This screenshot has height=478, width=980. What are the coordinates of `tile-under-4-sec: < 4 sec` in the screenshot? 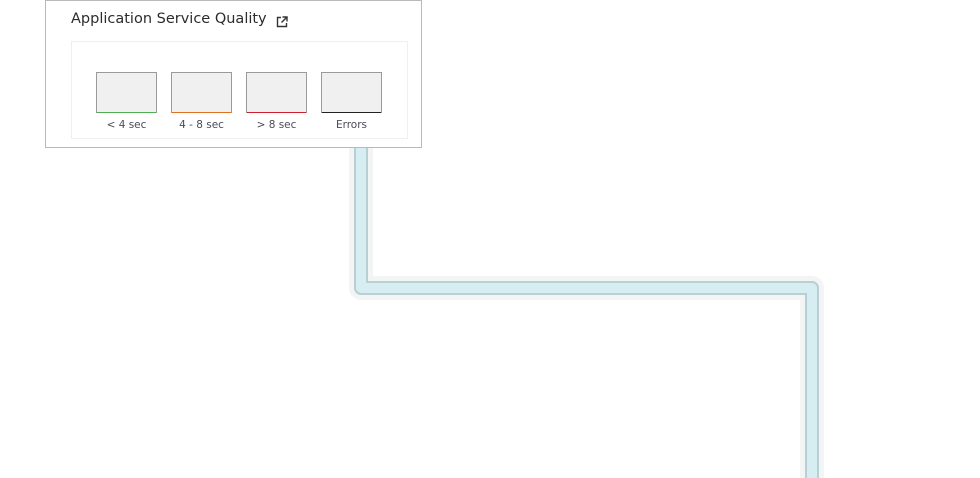 It's located at (126, 101).